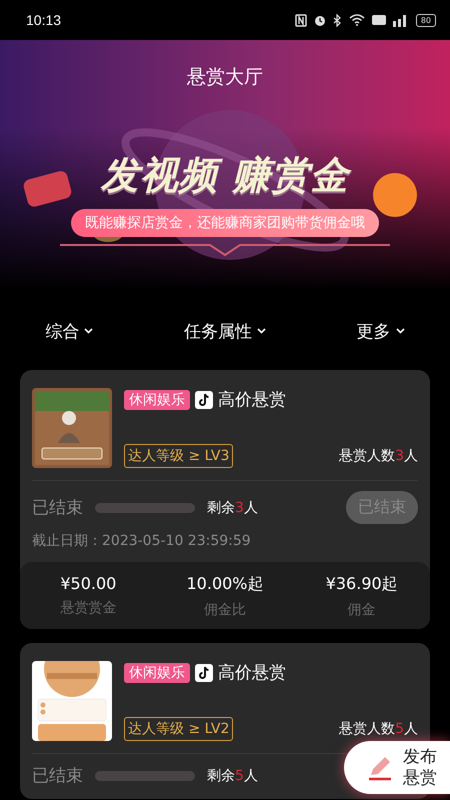 The image size is (450, 800). Describe the element at coordinates (362, 584) in the screenshot. I see `stat-value: ¥36.90起` at that location.